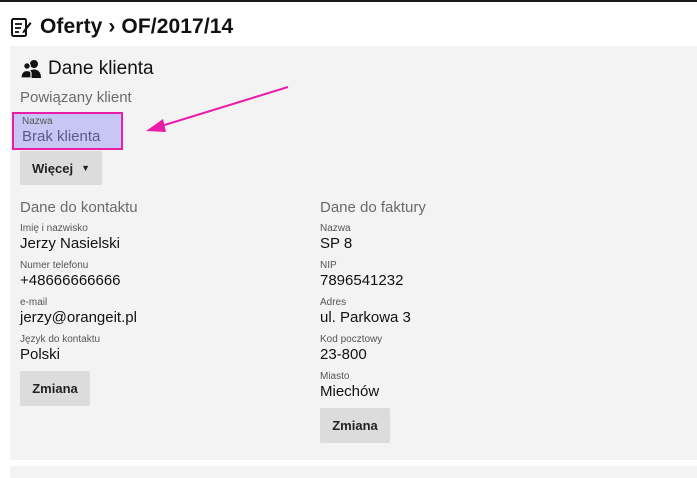 The image size is (697, 478). What do you see at coordinates (79, 207) in the screenshot?
I see `contact-title: Dane do kontaktu` at bounding box center [79, 207].